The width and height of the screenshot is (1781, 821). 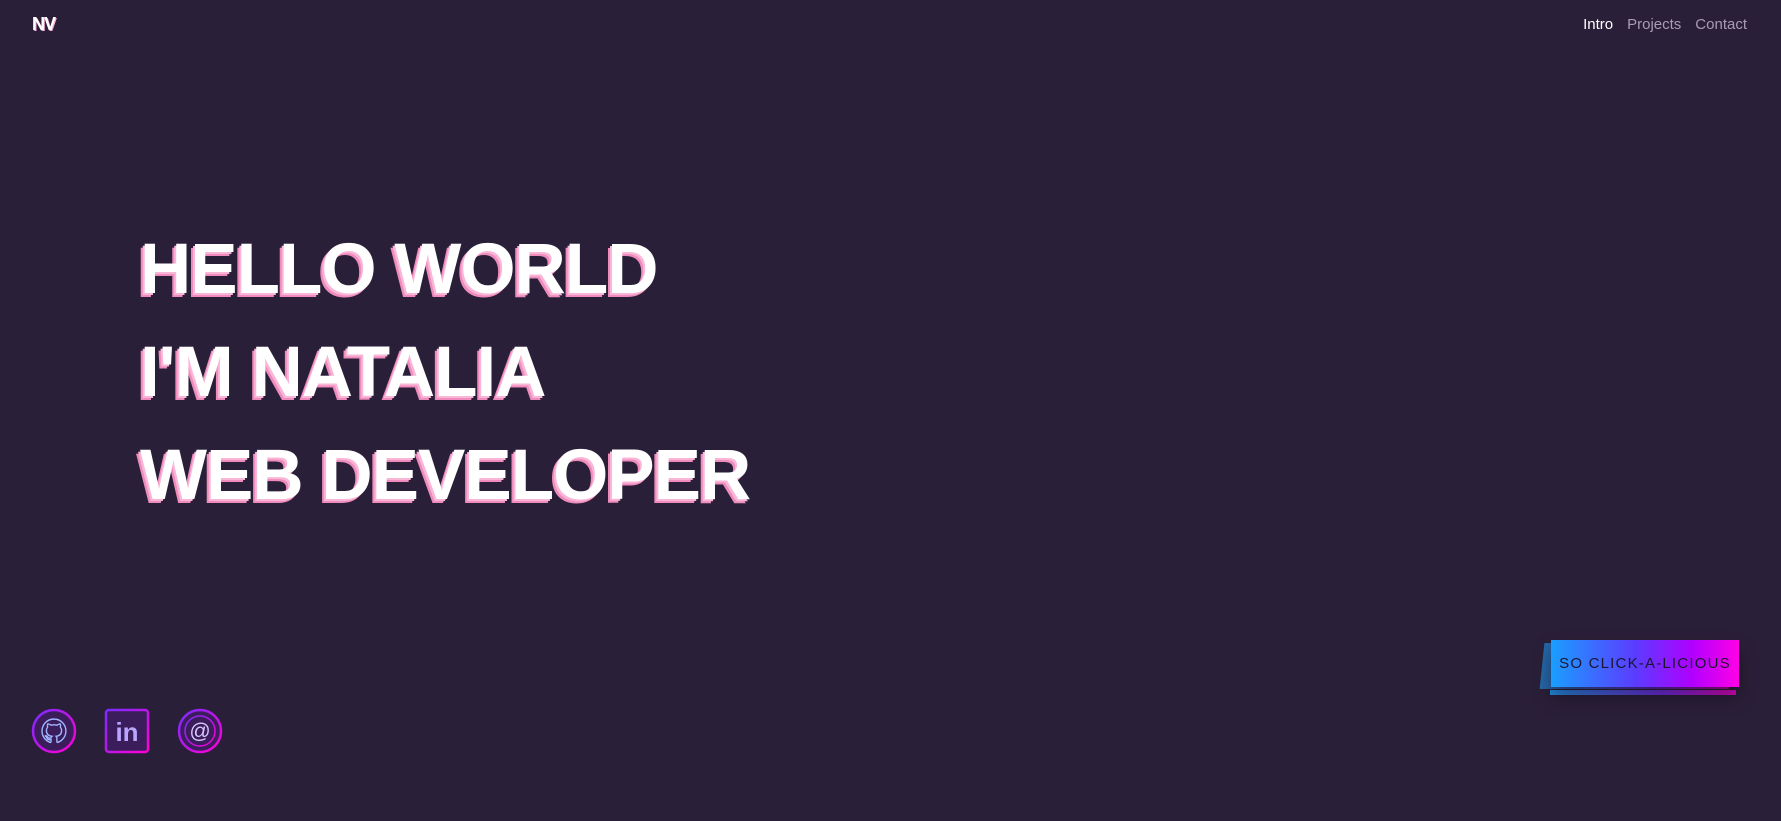 I want to click on cta-bottom-edge, so click(x=1643, y=692).